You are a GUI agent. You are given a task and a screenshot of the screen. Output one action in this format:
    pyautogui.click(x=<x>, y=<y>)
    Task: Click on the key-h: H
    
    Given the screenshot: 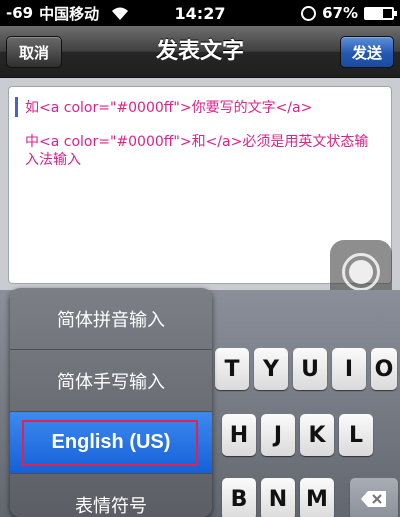 What is the action you would take?
    pyautogui.click(x=239, y=435)
    